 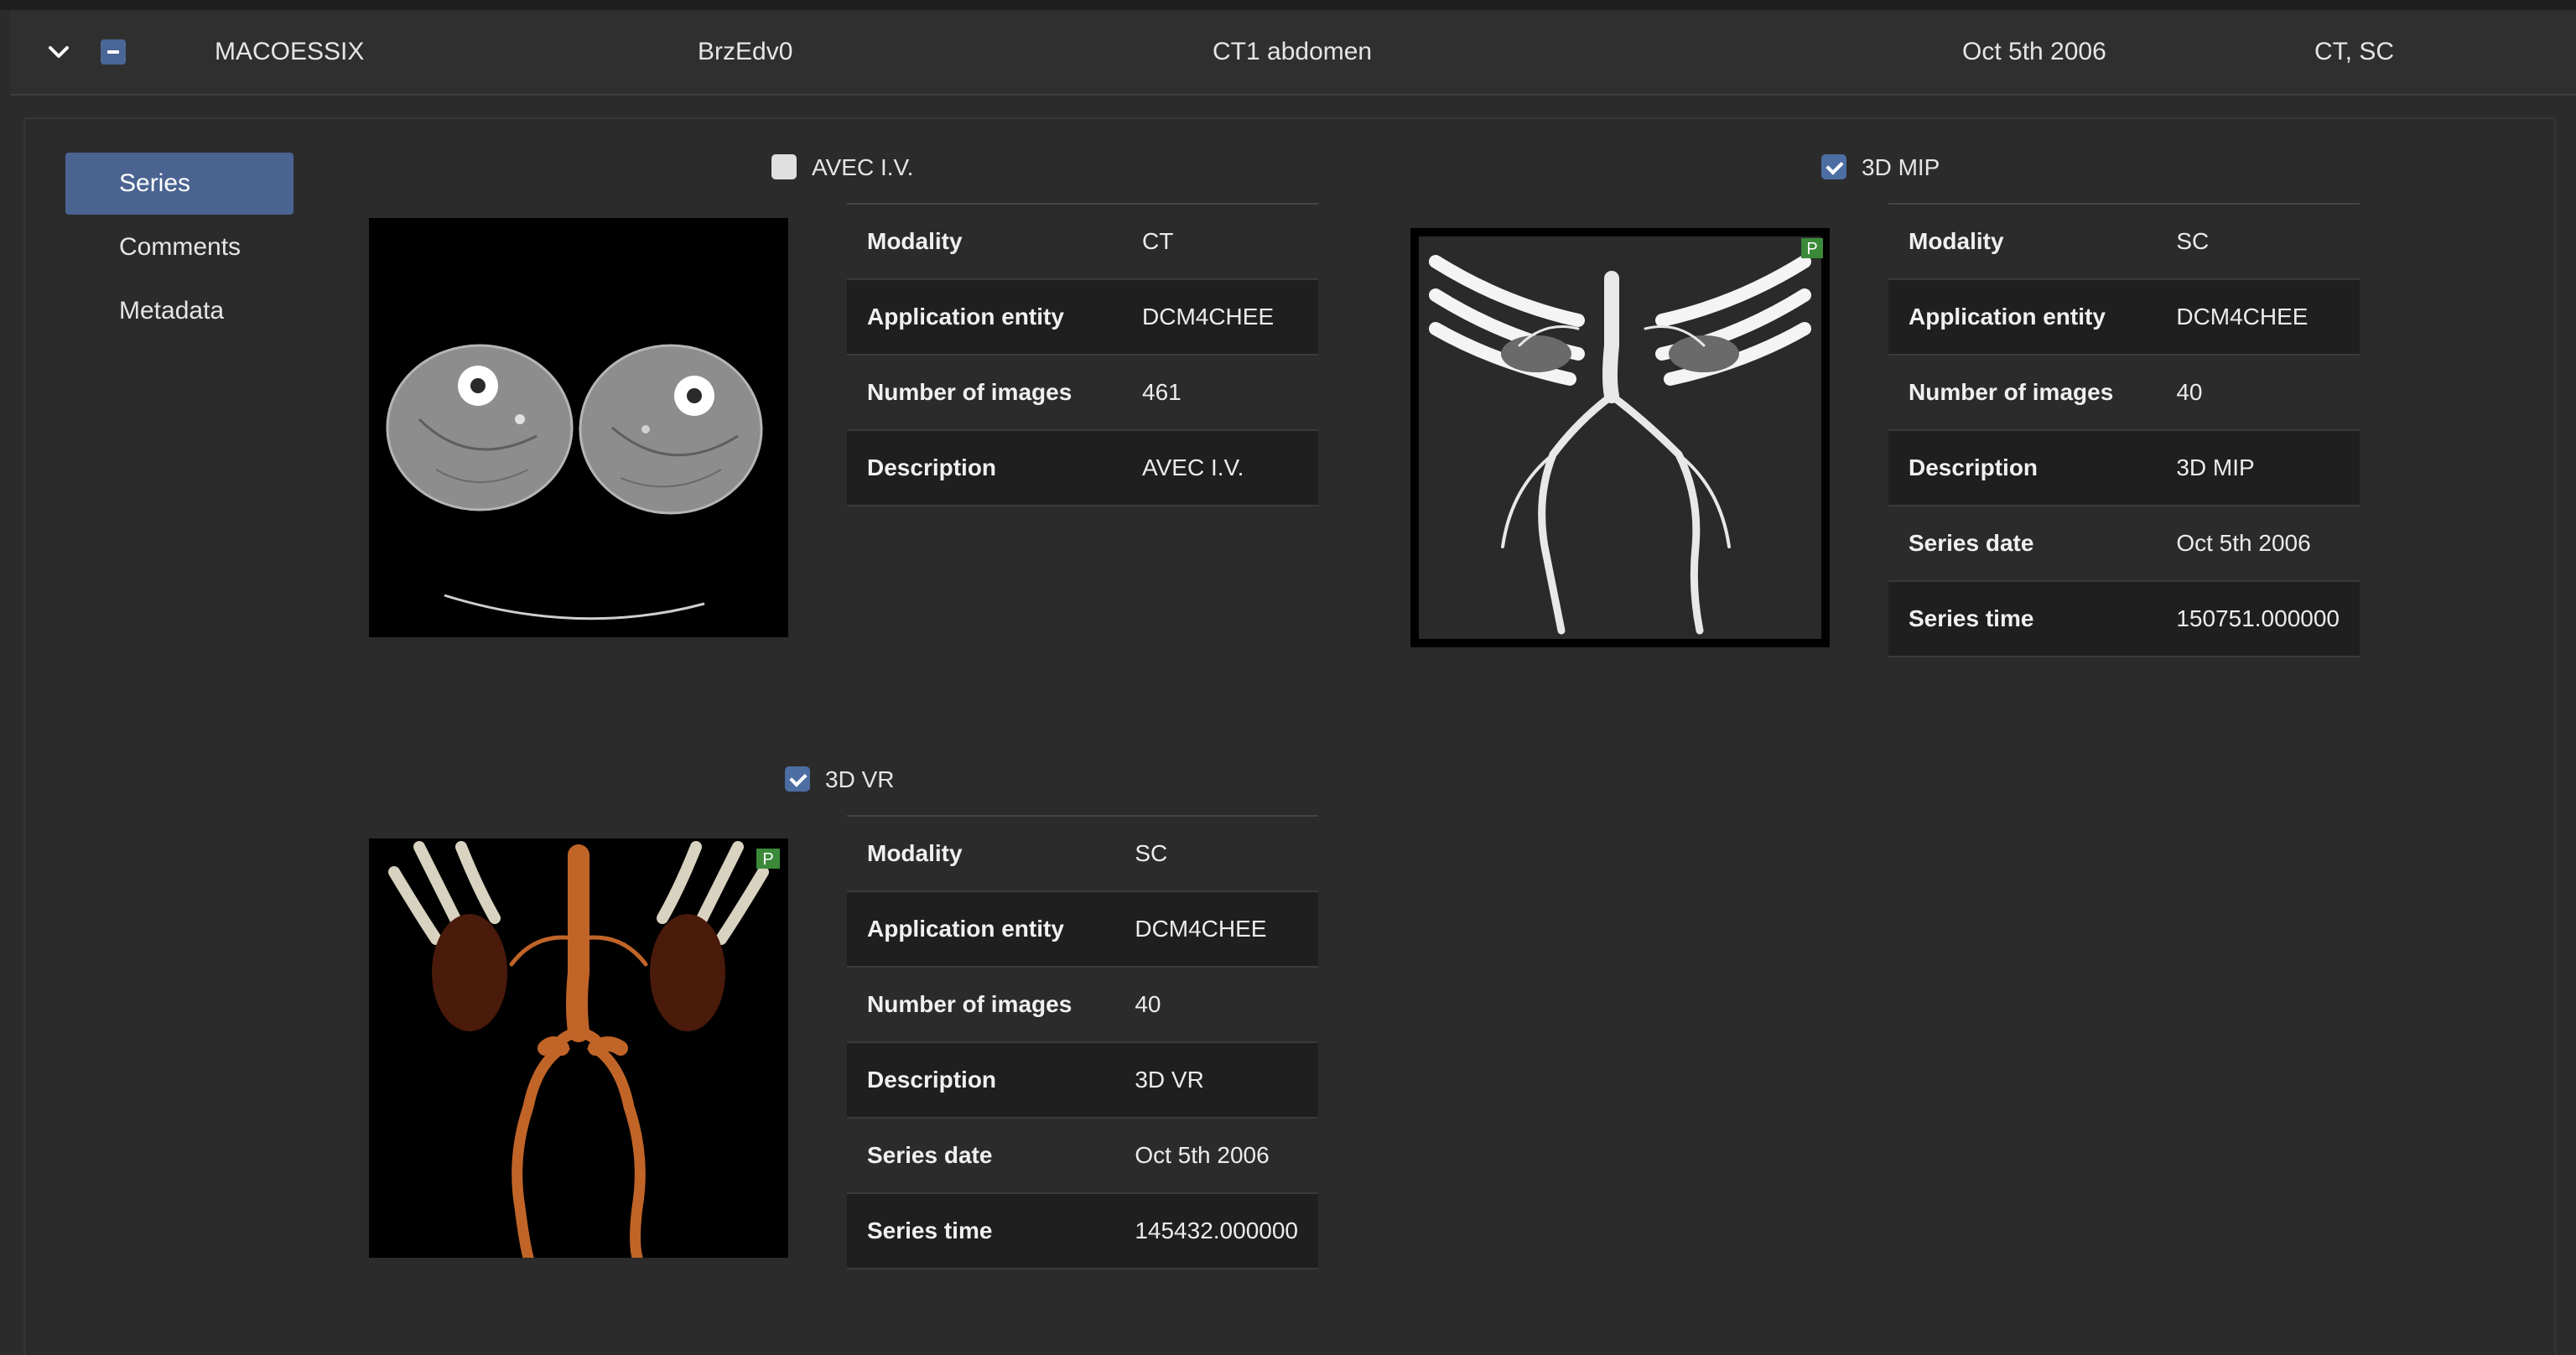 What do you see at coordinates (745, 51) in the screenshot?
I see `patient-id: BrzEdv0` at bounding box center [745, 51].